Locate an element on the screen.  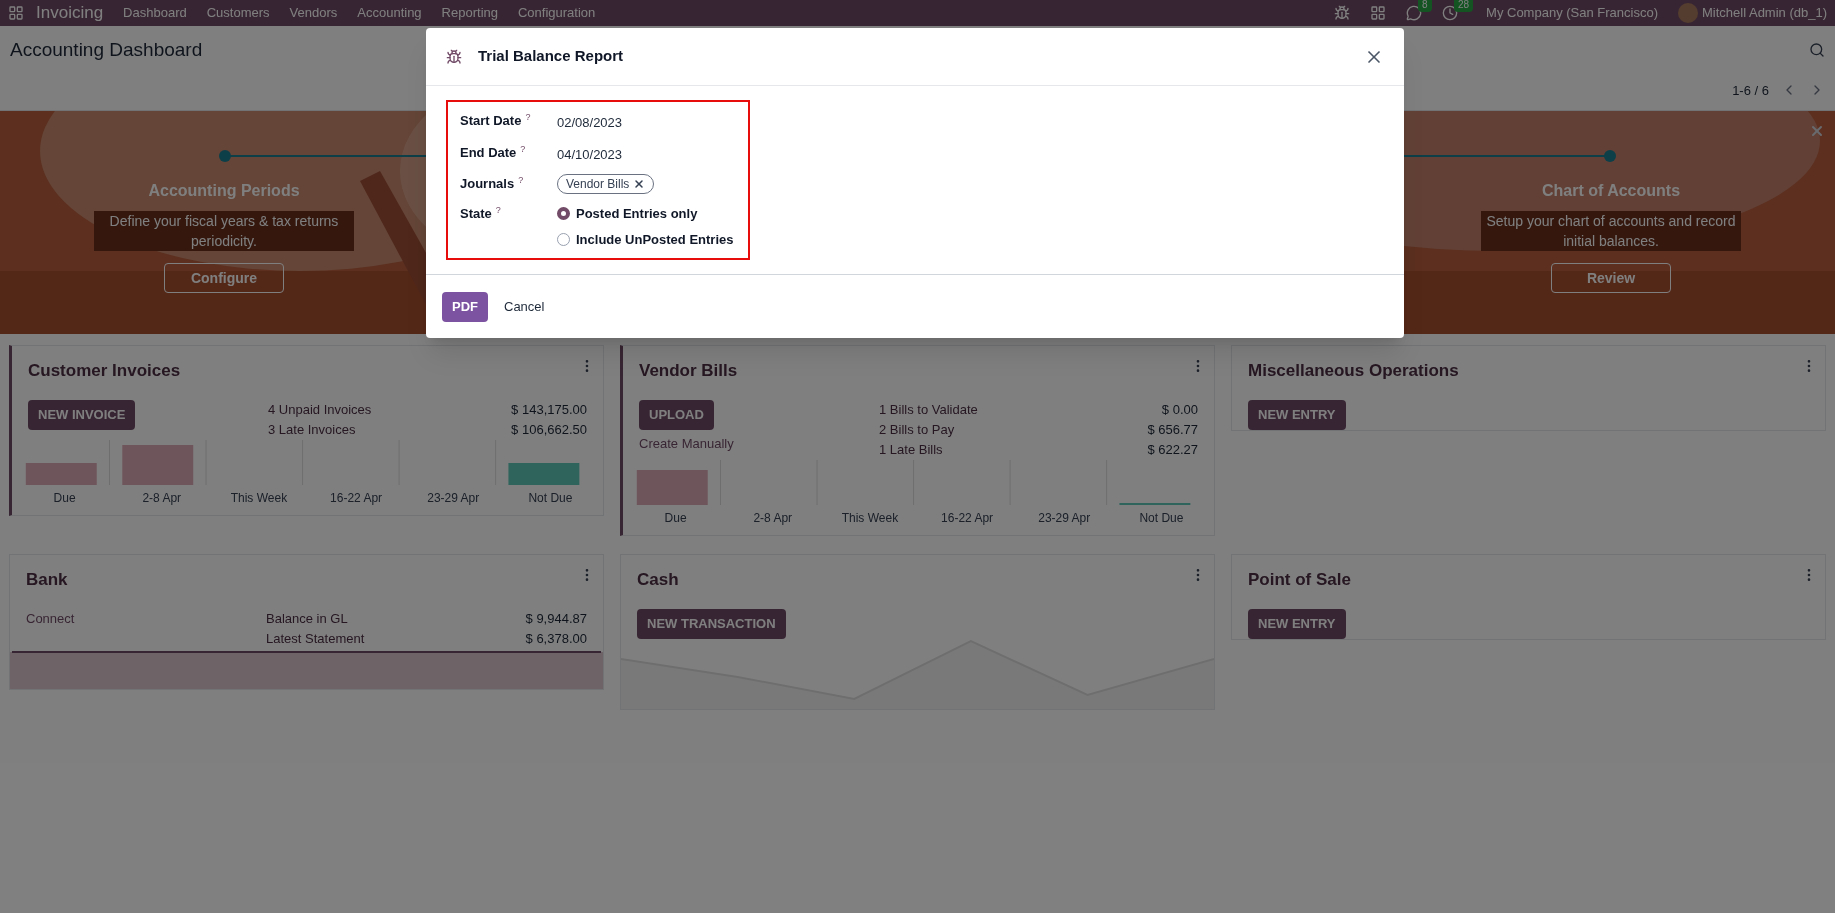
card-title: Miscellaneous Operations is located at coordinates (1353, 370).